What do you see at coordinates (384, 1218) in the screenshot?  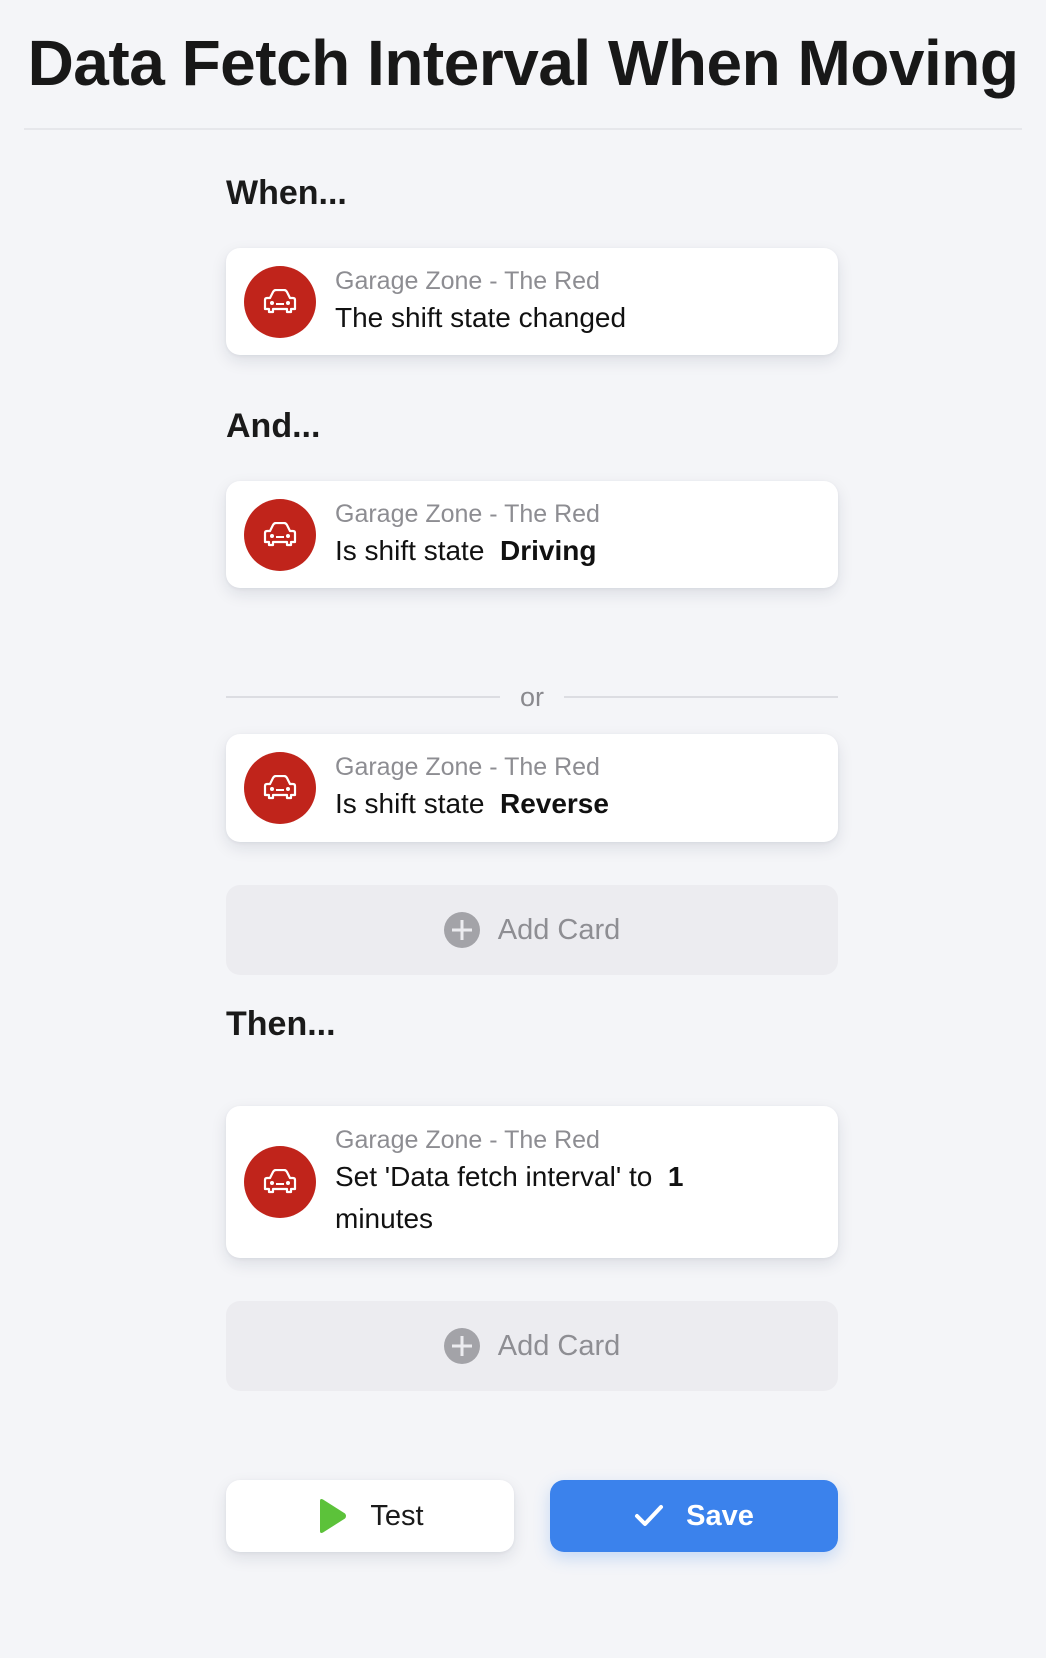 I see `action-suffix: minutes` at bounding box center [384, 1218].